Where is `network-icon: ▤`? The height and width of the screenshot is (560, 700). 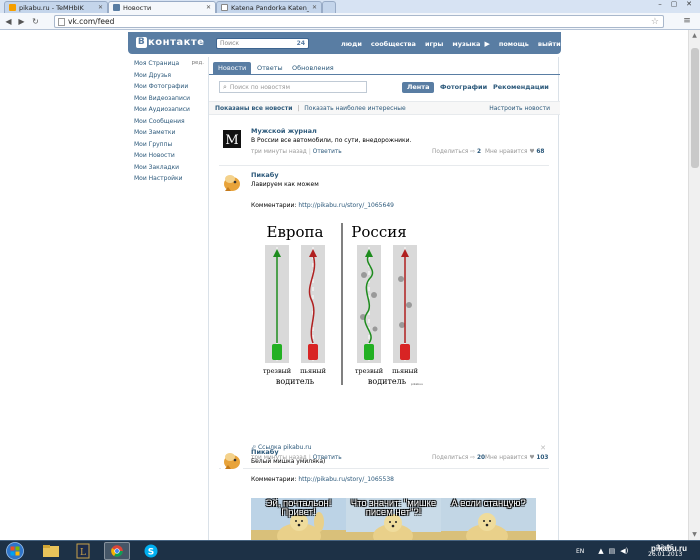
network-icon: ▤ is located at coordinates (612, 551).